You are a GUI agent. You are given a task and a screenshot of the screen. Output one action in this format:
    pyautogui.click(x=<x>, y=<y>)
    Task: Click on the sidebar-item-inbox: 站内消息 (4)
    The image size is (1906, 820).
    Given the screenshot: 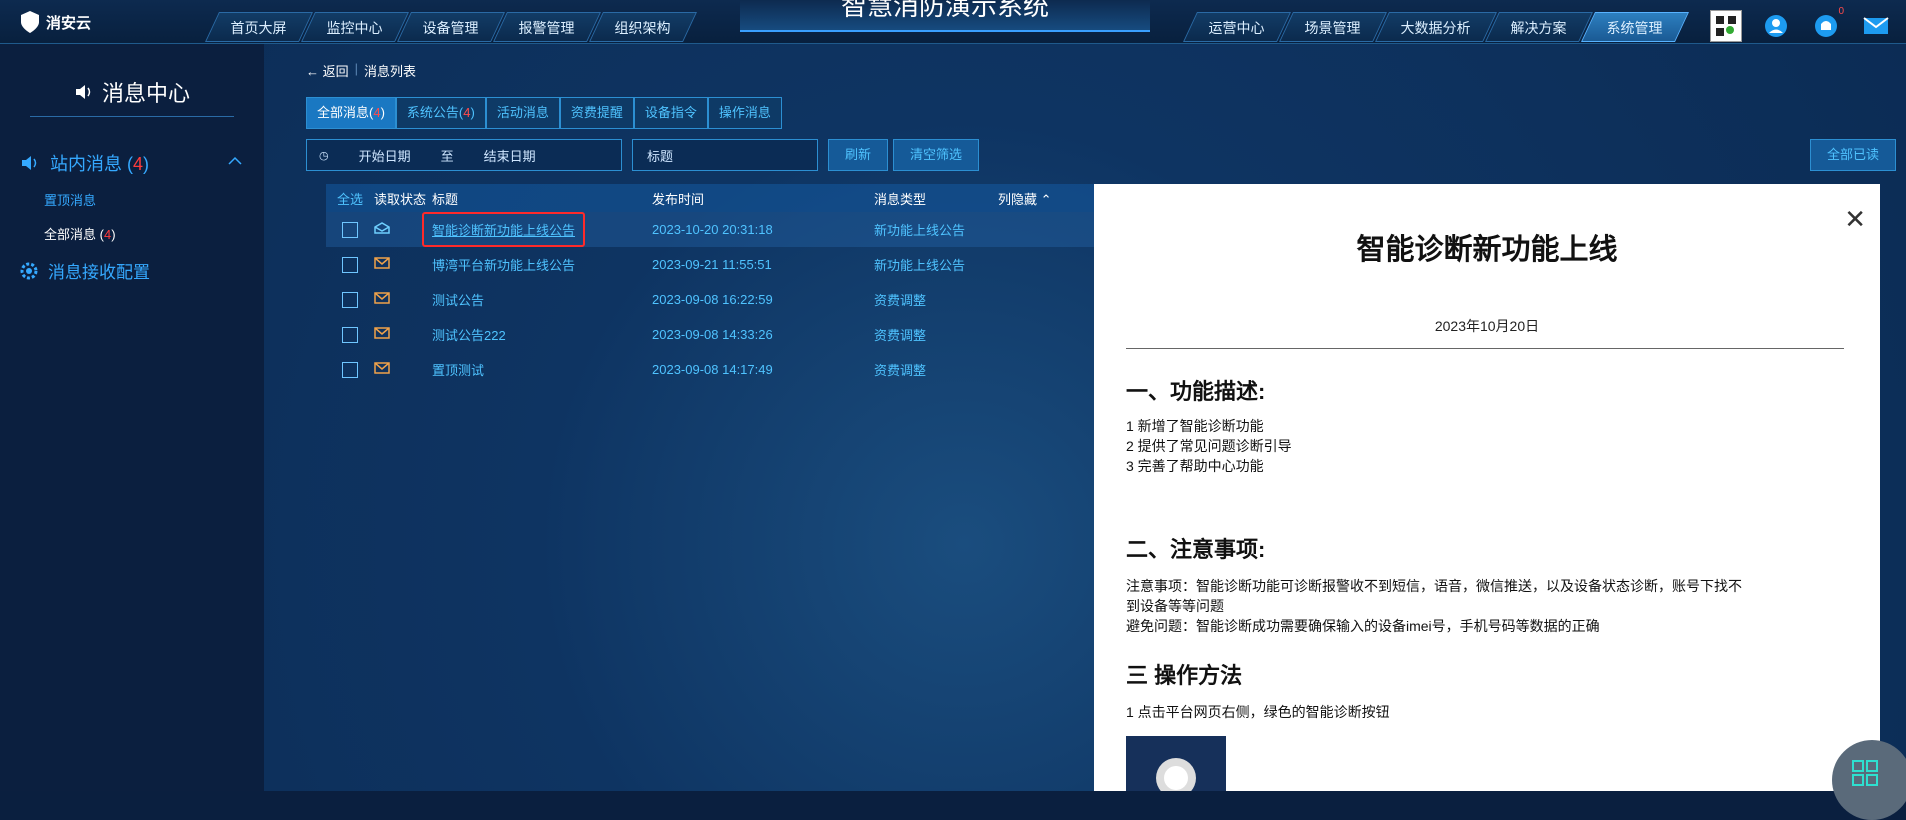 What is the action you would take?
    pyautogui.click(x=84, y=163)
    